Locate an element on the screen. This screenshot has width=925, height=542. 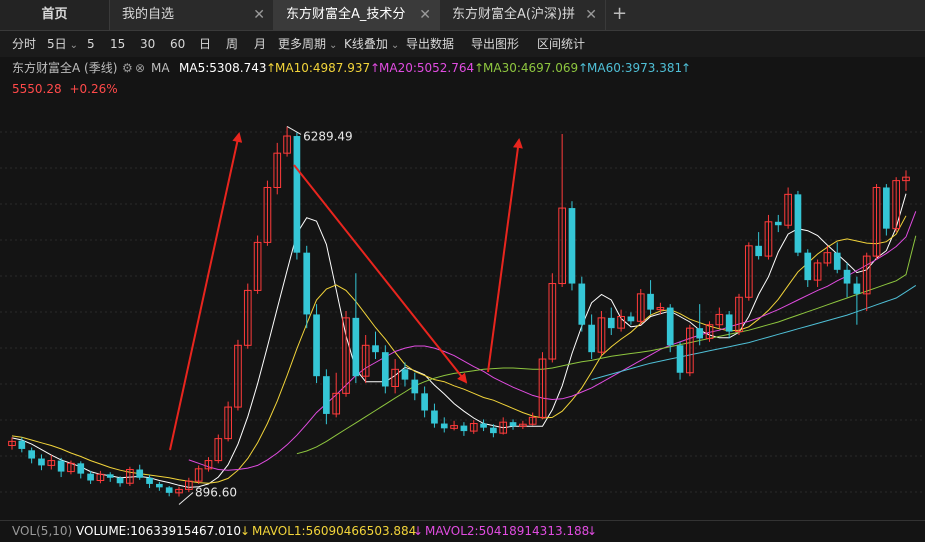
mavol1-value: MAVOL1:56090466503.884 is located at coordinates (334, 531).